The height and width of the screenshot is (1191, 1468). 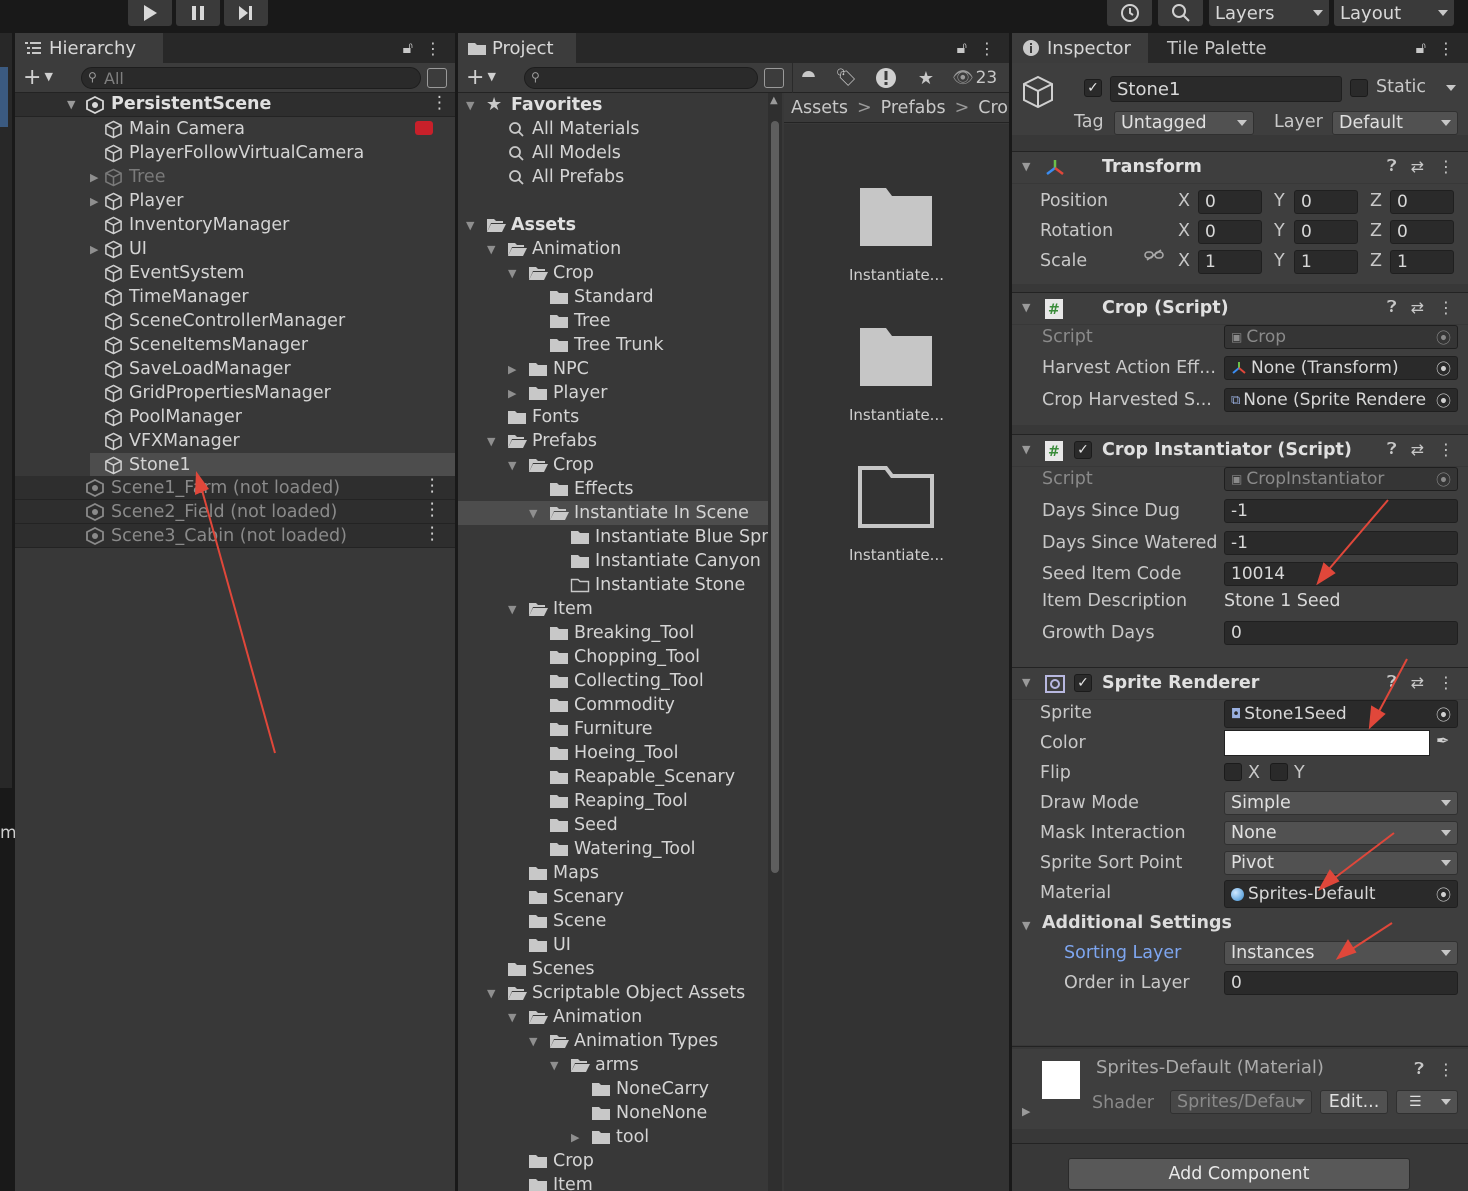 I want to click on project-tree-item: Reaping_Tool, so click(x=613, y=801).